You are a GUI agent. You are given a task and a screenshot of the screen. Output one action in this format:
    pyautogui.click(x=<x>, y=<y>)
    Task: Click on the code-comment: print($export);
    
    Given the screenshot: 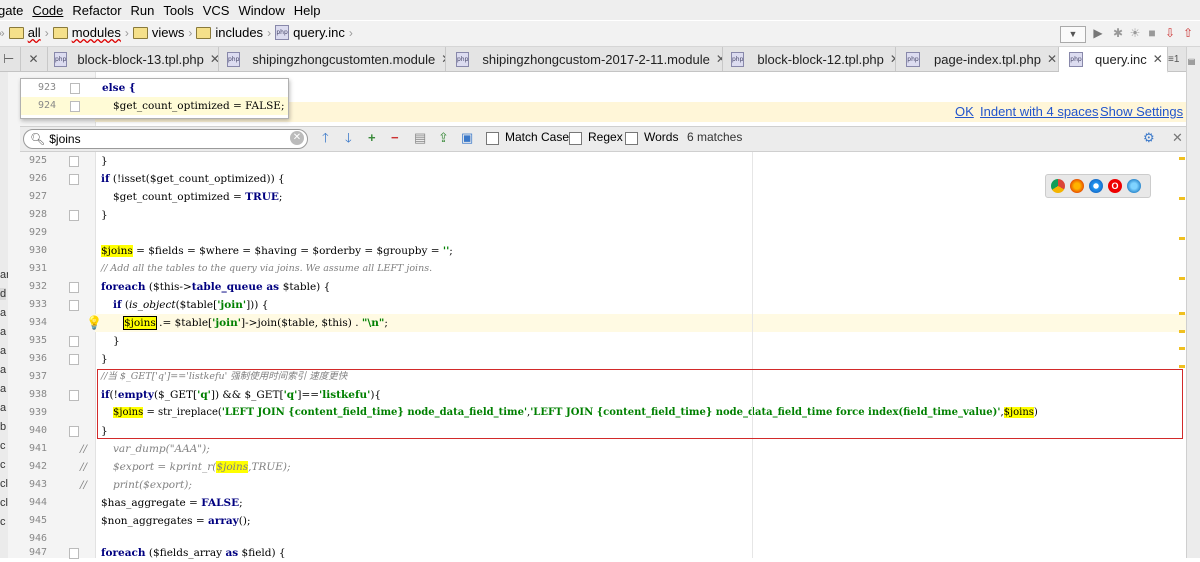 What is the action you would take?
    pyautogui.click(x=152, y=485)
    